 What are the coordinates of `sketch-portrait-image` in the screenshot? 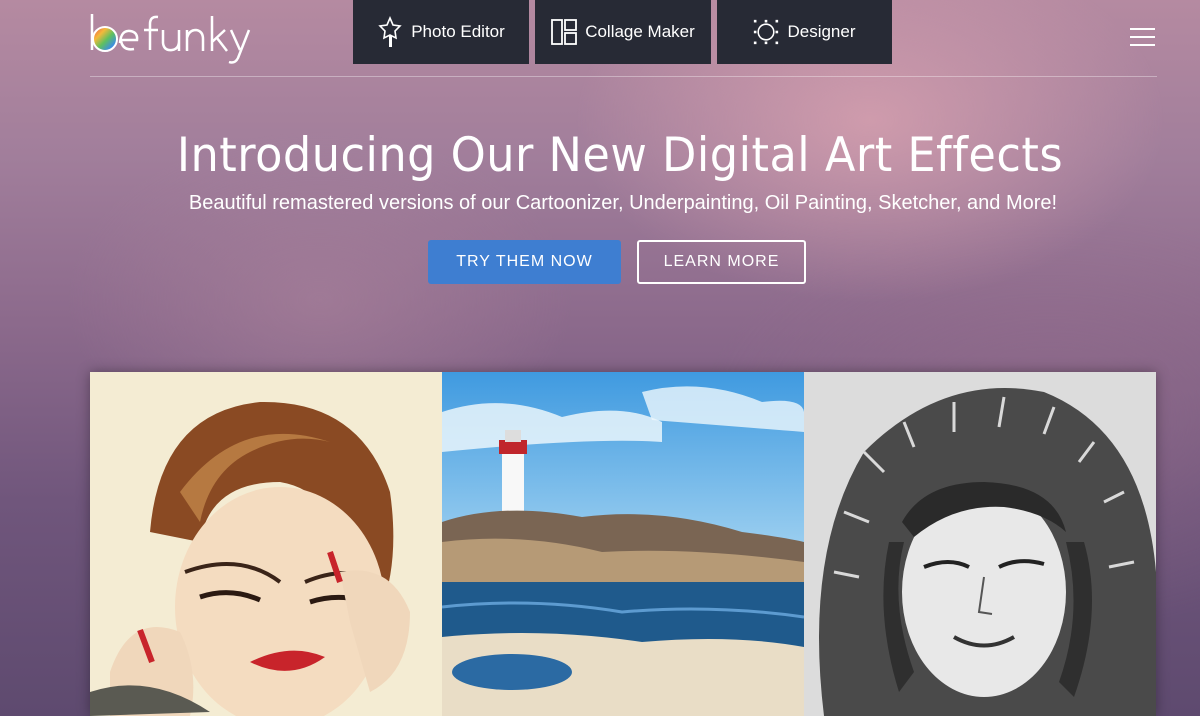 It's located at (980, 544).